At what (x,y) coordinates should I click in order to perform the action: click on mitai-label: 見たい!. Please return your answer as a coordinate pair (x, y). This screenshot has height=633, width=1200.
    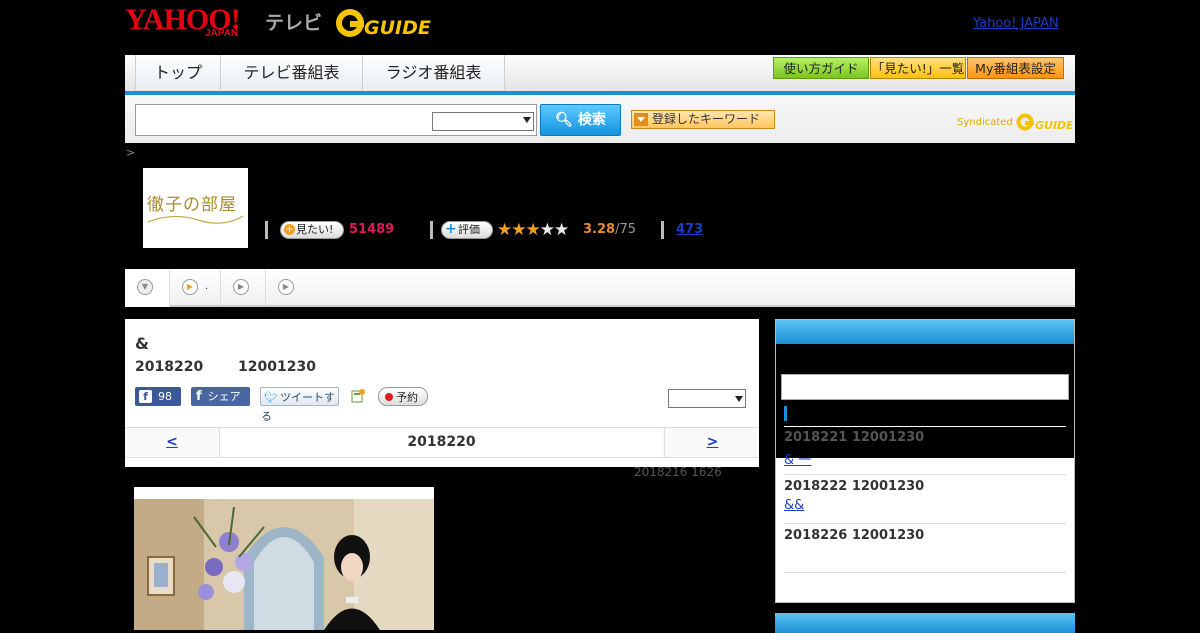
    Looking at the image, I should click on (315, 229).